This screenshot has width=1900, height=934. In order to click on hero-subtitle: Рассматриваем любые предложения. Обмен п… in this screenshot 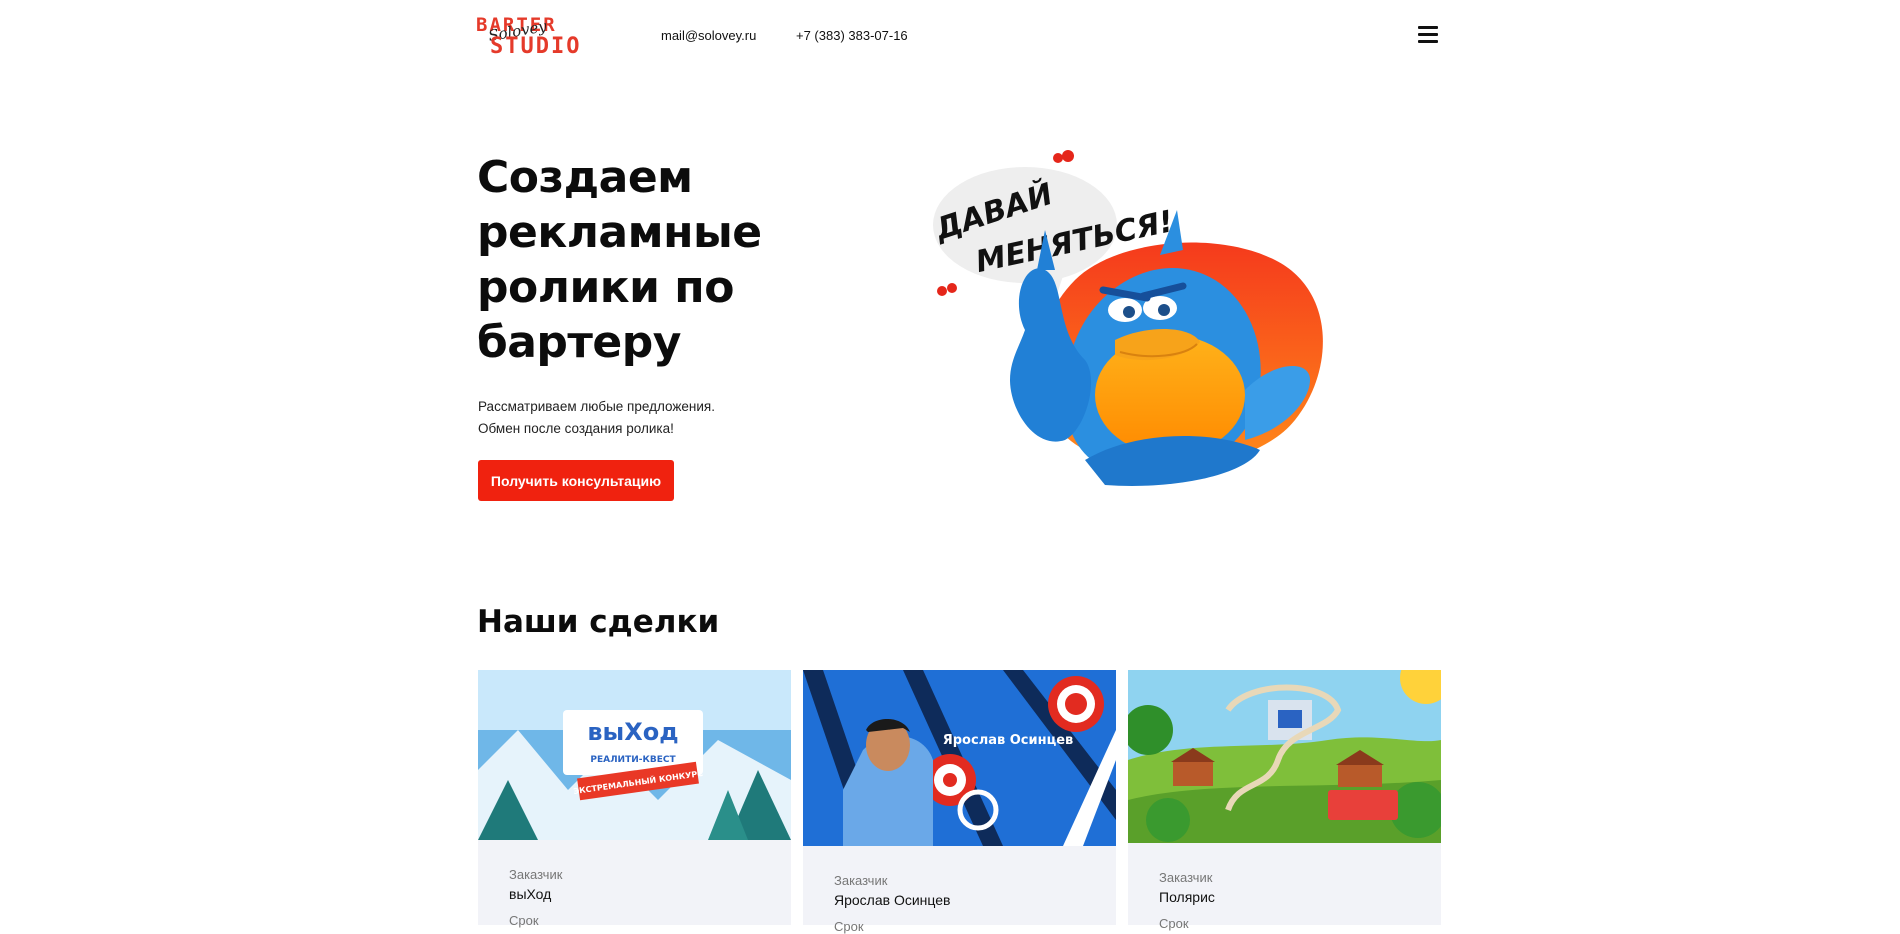, I will do `click(596, 418)`.